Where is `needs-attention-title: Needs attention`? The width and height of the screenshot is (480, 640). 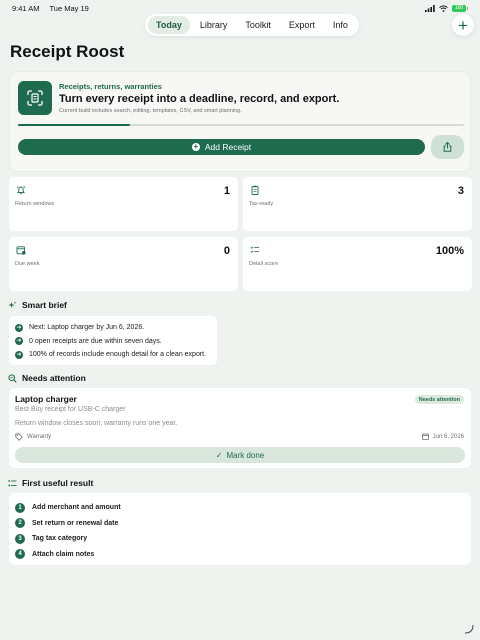 needs-attention-title: Needs attention is located at coordinates (54, 378).